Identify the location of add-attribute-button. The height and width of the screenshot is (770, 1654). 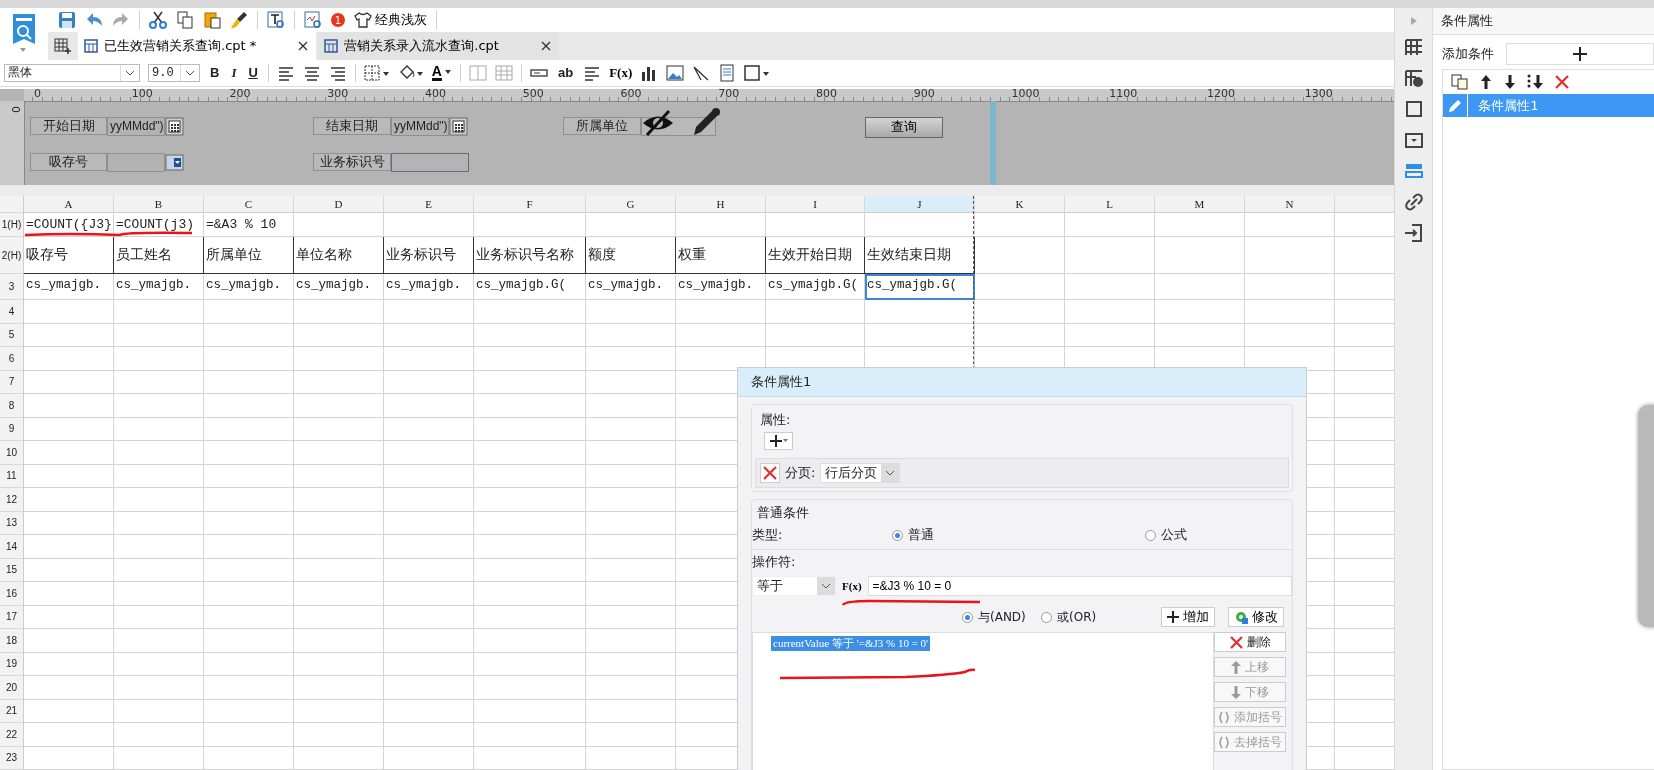
(778, 441).